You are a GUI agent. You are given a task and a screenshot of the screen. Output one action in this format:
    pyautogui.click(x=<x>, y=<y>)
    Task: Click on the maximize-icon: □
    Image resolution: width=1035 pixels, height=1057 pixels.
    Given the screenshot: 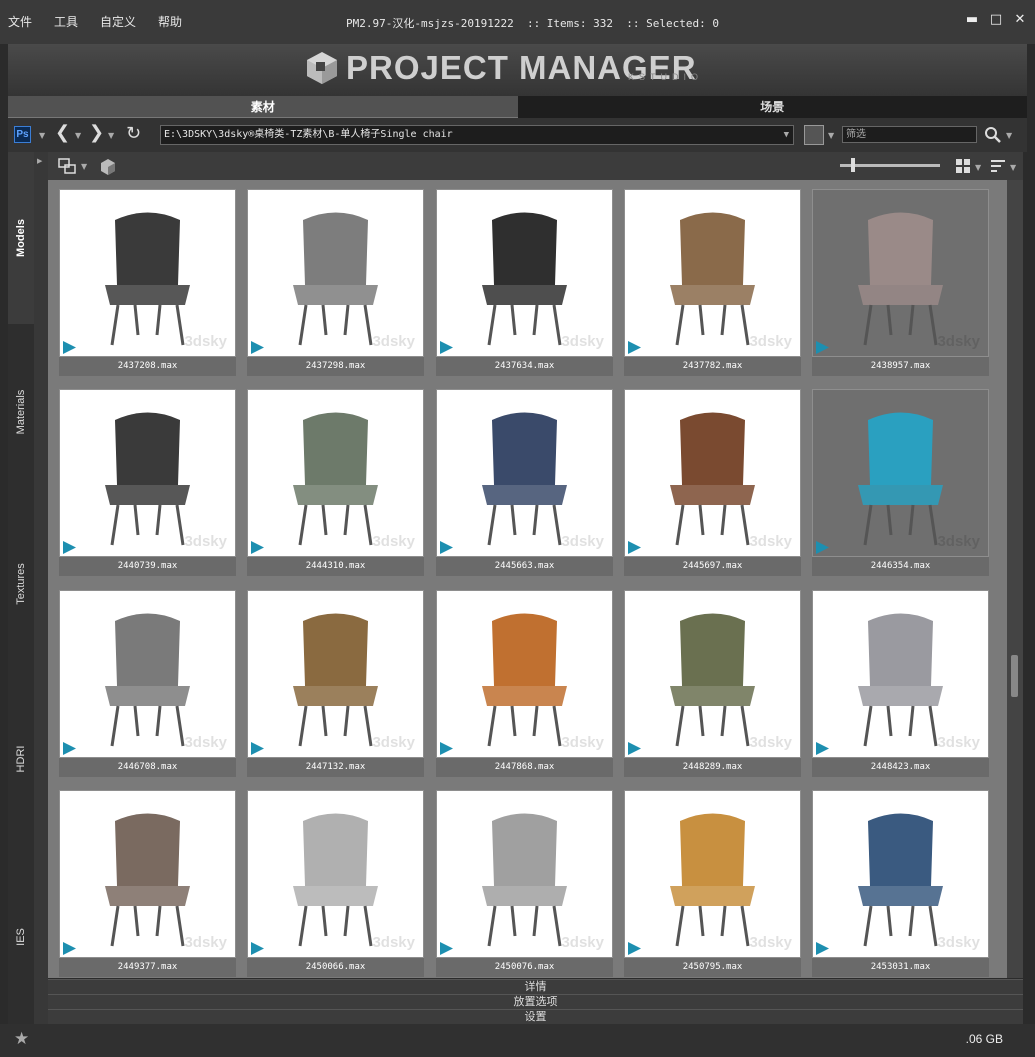 What is the action you would take?
    pyautogui.click(x=996, y=19)
    